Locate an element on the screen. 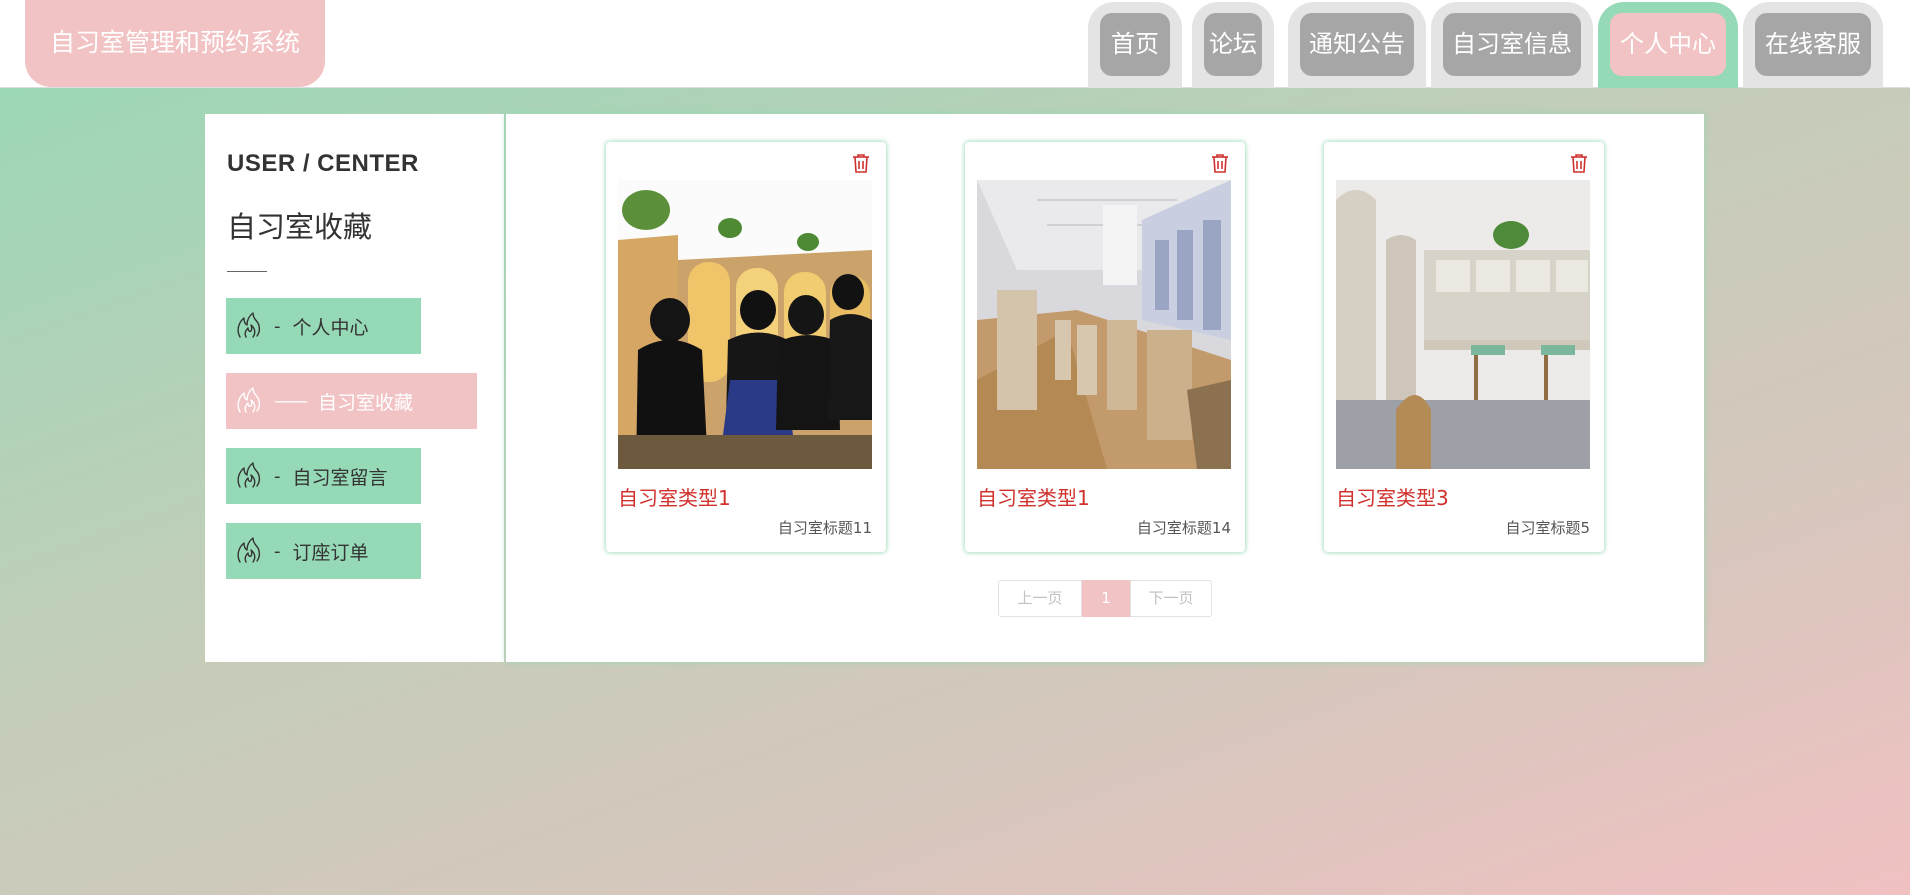 Image resolution: width=1910 pixels, height=895 pixels. sidebar-item-label: 自习室收藏 is located at coordinates (366, 402).